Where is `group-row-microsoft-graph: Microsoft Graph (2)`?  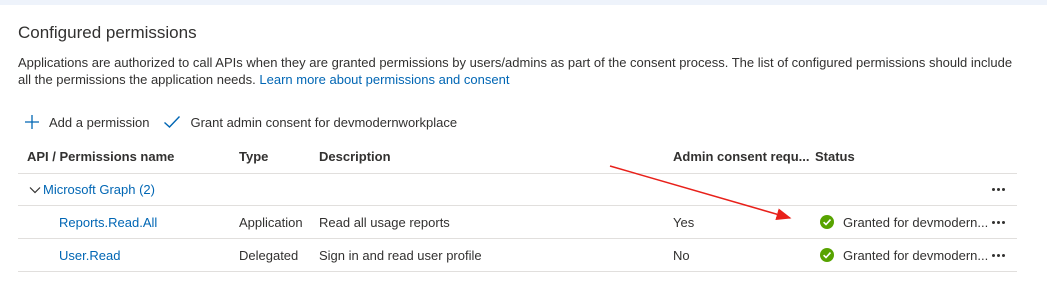
group-row-microsoft-graph: Microsoft Graph (2) is located at coordinates (517, 190).